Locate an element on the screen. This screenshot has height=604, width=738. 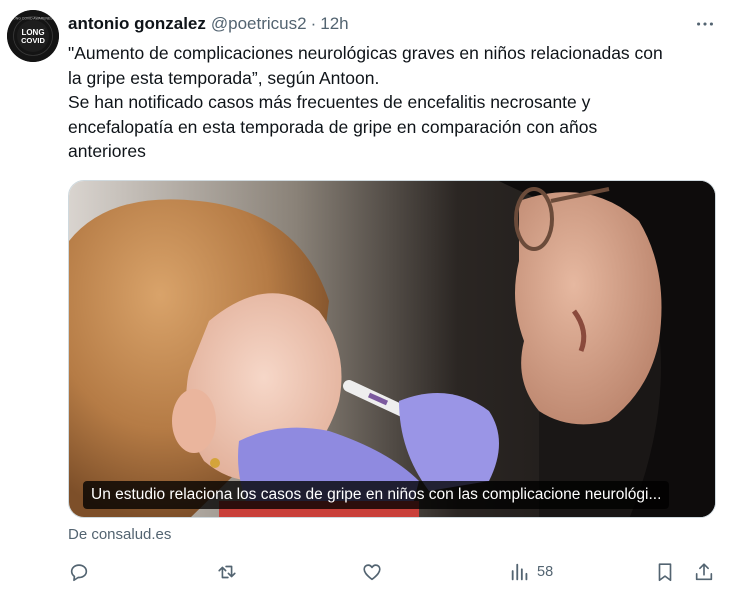
author-handle: @poetricus2 is located at coordinates (259, 24).